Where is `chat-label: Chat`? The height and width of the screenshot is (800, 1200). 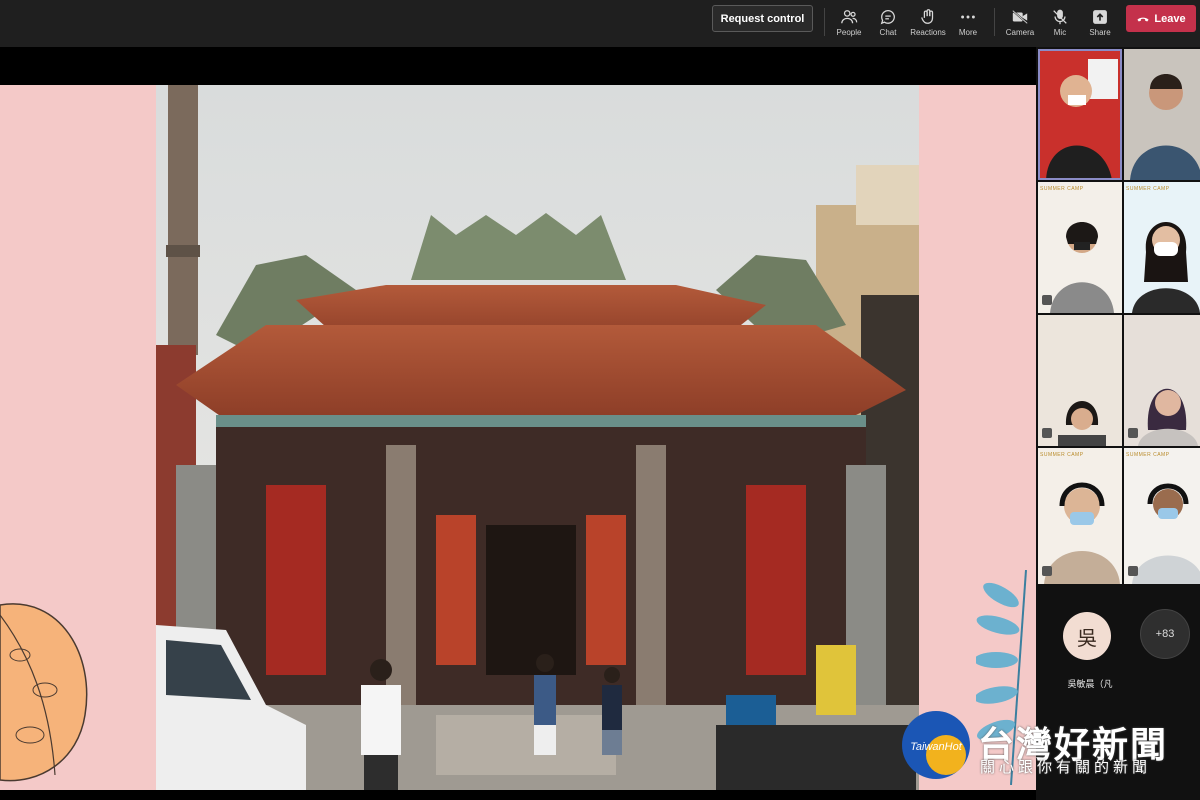
chat-label: Chat is located at coordinates (888, 32).